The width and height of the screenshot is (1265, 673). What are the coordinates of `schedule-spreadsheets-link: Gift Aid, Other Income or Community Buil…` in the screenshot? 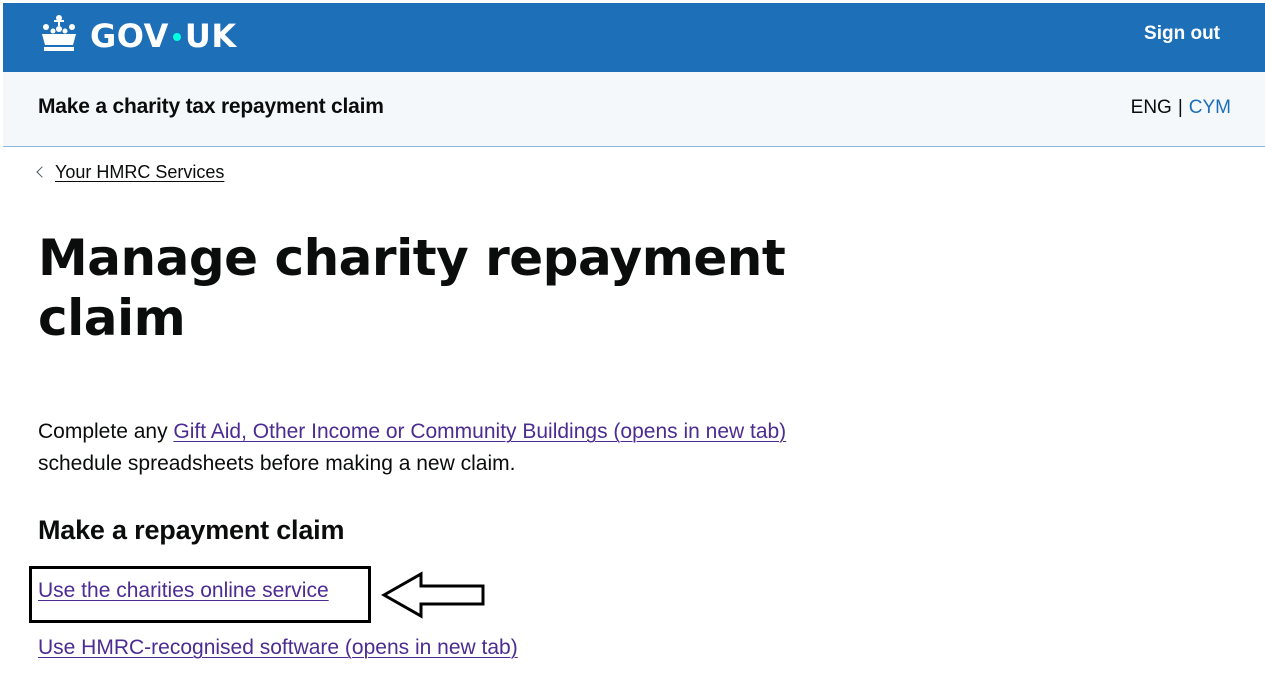 It's located at (479, 431).